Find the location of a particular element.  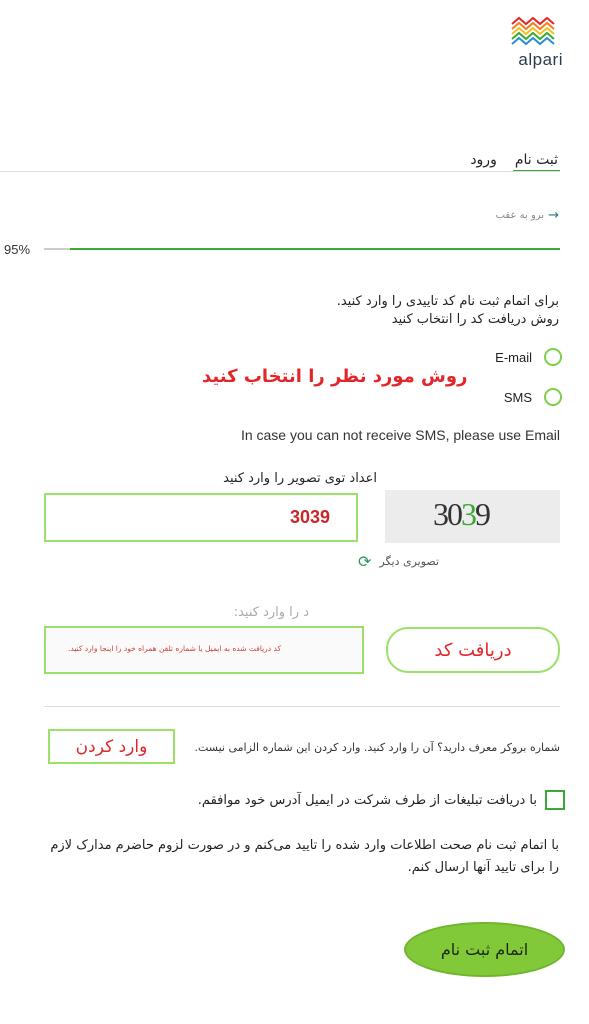

tab-login: ورود is located at coordinates (483, 162).